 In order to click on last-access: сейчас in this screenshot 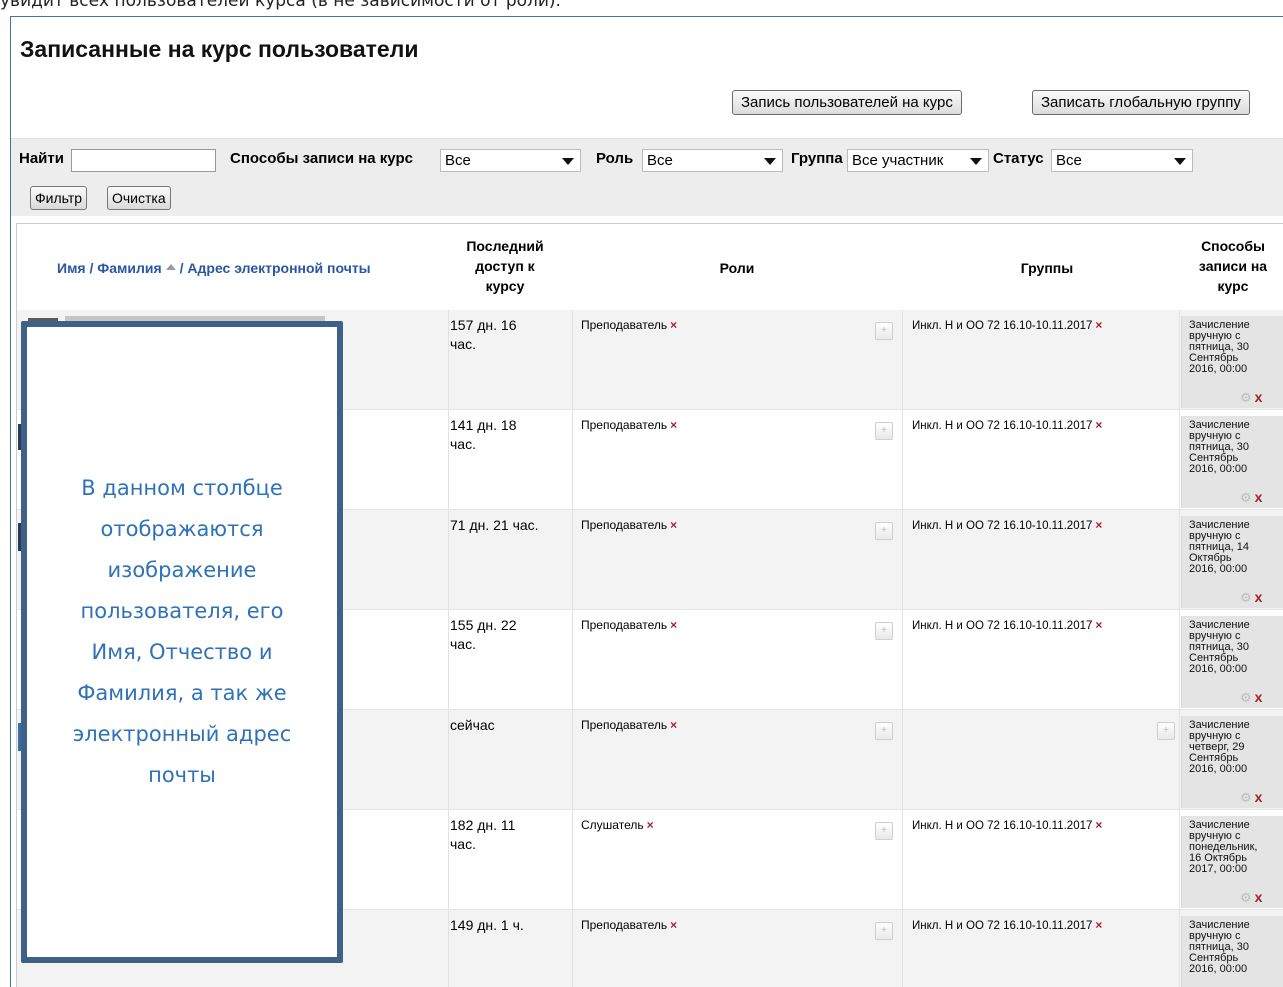, I will do `click(505, 725)`.